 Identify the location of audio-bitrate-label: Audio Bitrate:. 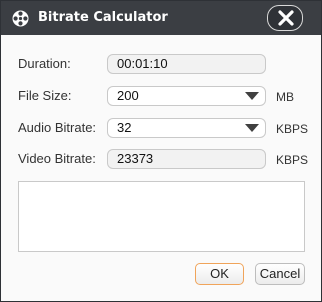
(57, 127).